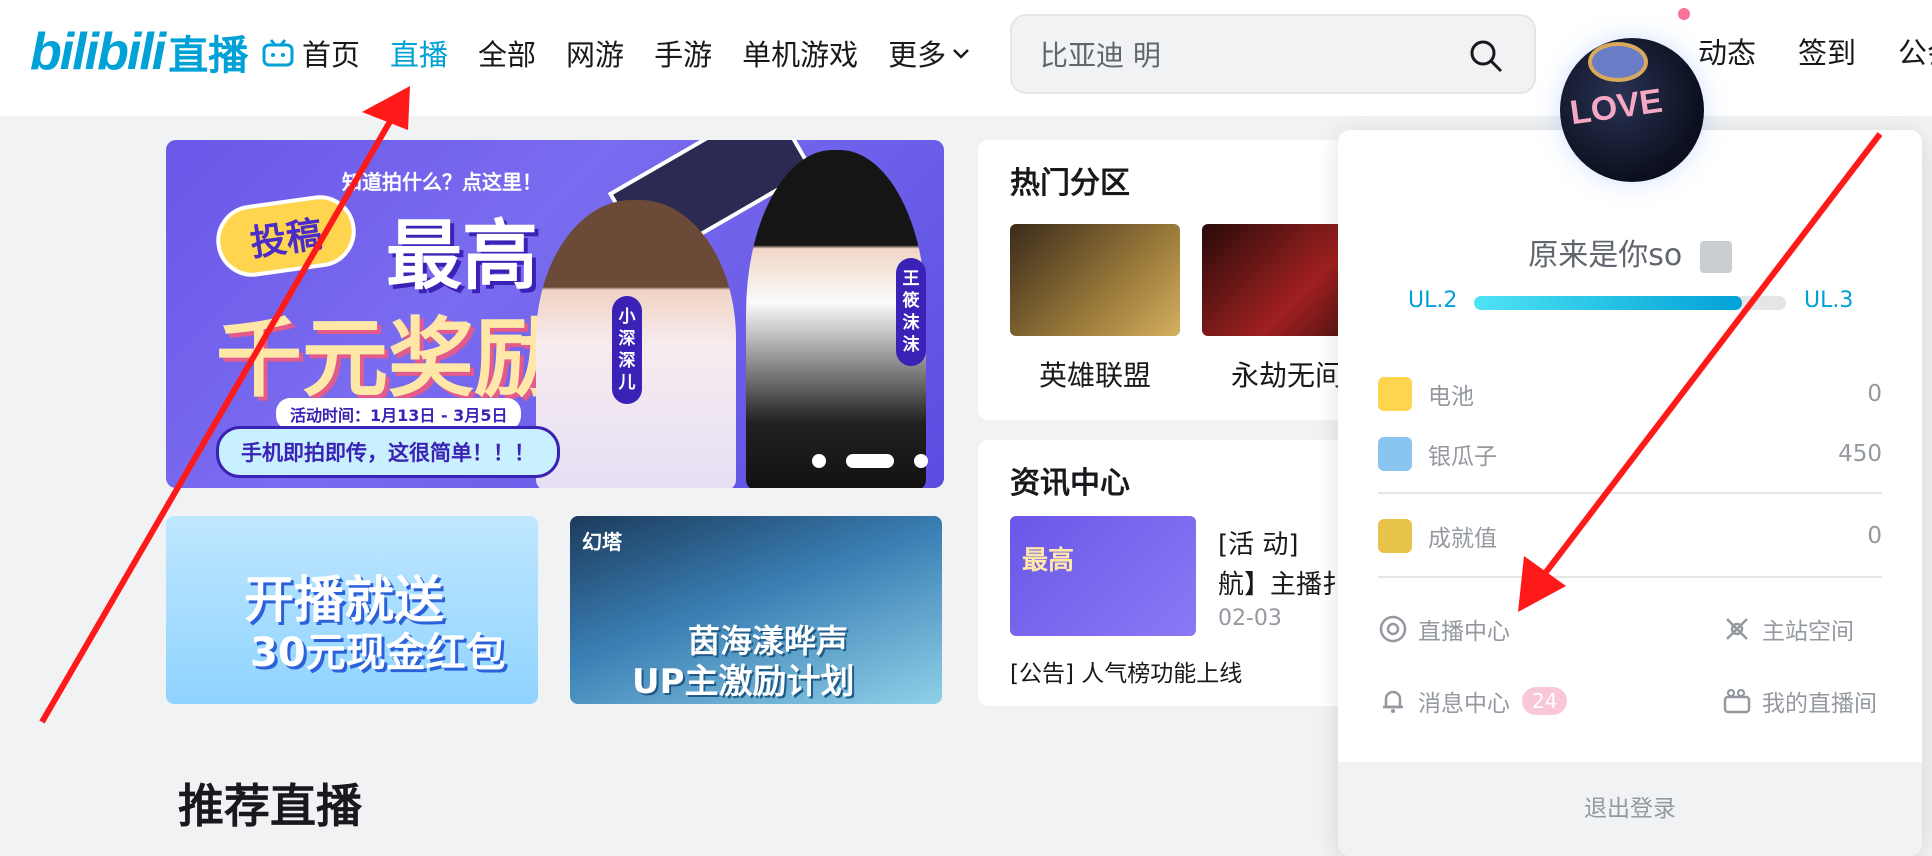  Describe the element at coordinates (1070, 183) in the screenshot. I see `hot-categories-title: 热门分区` at that location.